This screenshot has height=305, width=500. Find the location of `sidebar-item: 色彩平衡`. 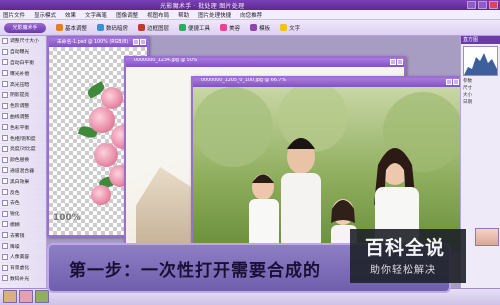

sidebar-item: 色彩平衡 is located at coordinates (23, 128).